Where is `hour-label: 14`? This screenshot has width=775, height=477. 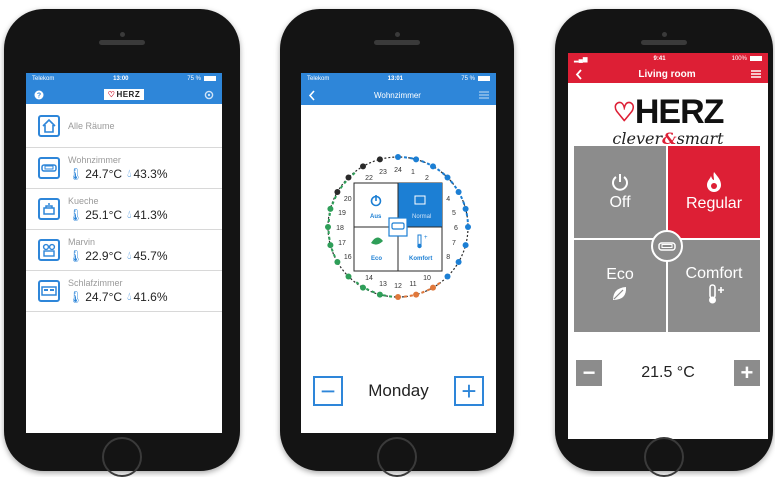 hour-label: 14 is located at coordinates (369, 278).